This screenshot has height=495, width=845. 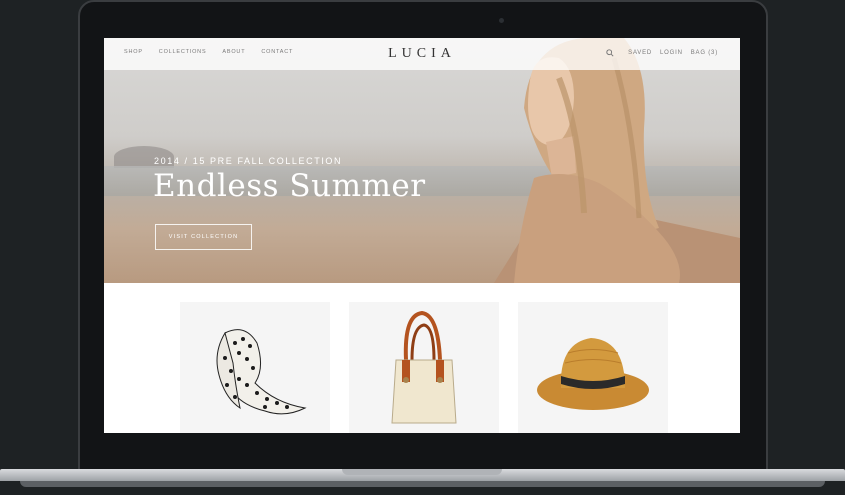 I want to click on product-card-handbag, so click(x=424, y=367).